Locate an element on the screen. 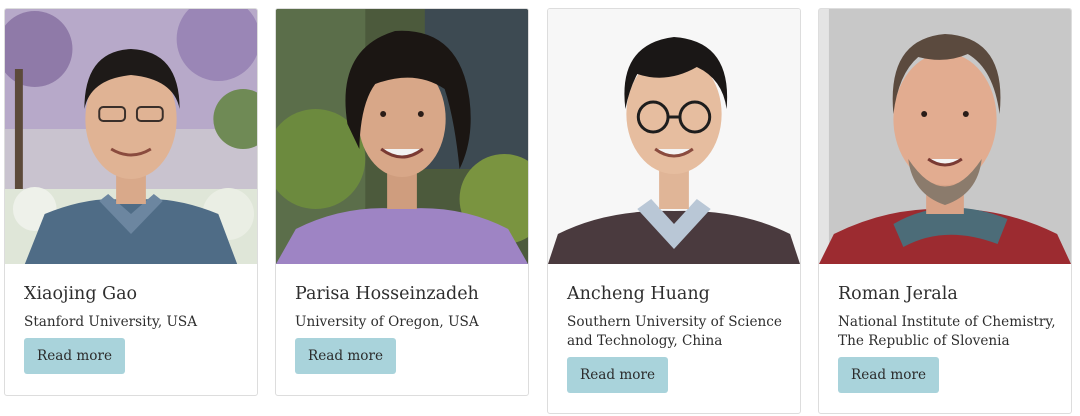  affiliation-line: Southern University of Science is located at coordinates (674, 322).